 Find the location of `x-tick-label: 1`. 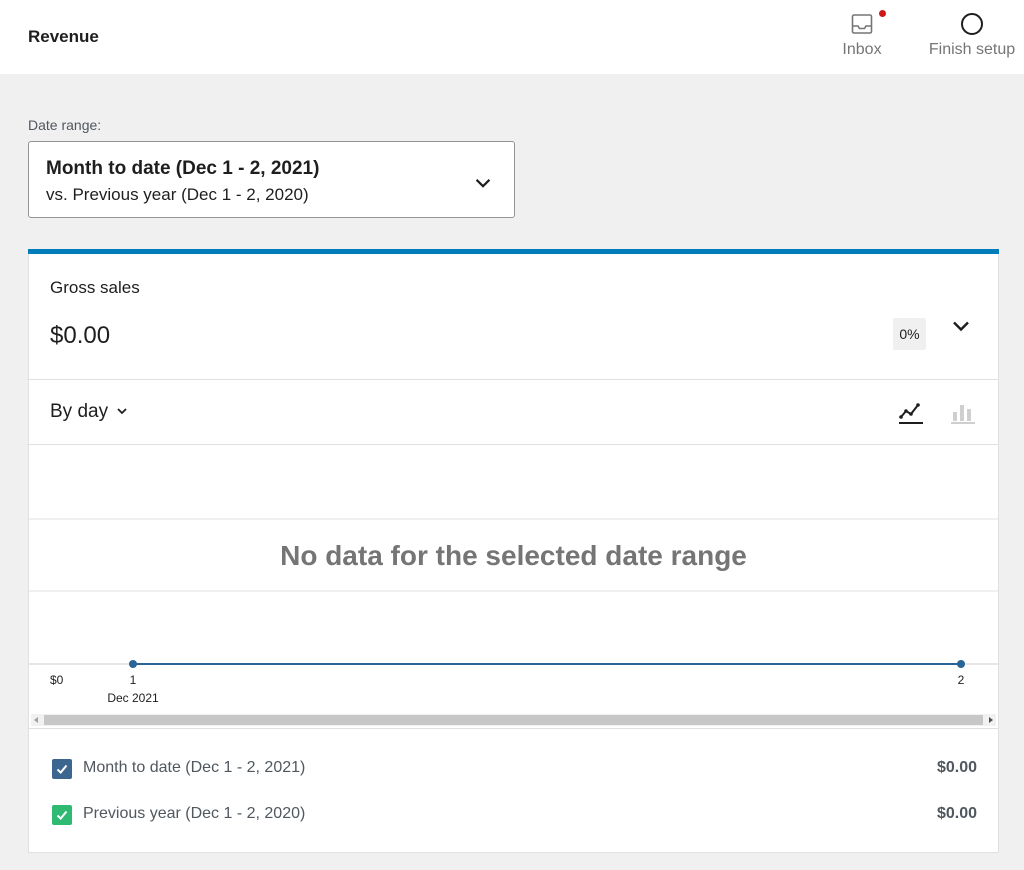

x-tick-label: 1 is located at coordinates (133, 680).